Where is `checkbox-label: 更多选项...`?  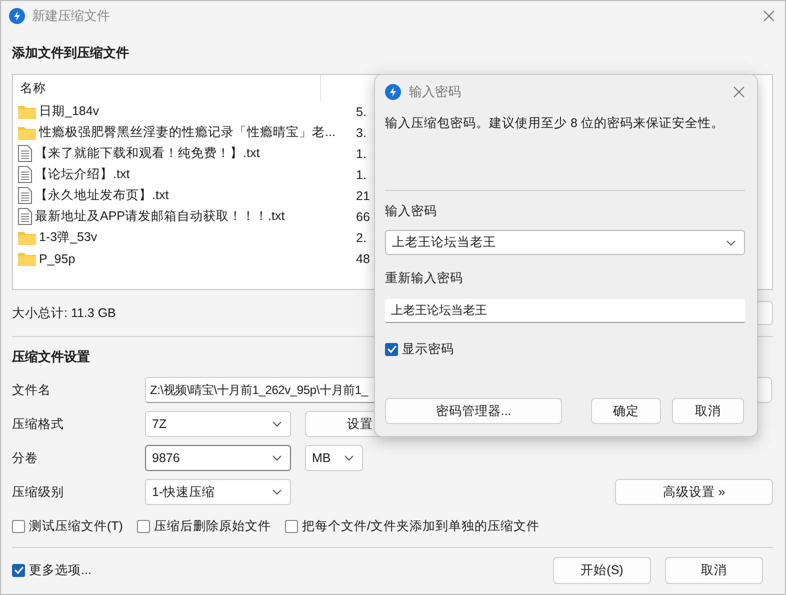
checkbox-label: 更多选项... is located at coordinates (60, 570).